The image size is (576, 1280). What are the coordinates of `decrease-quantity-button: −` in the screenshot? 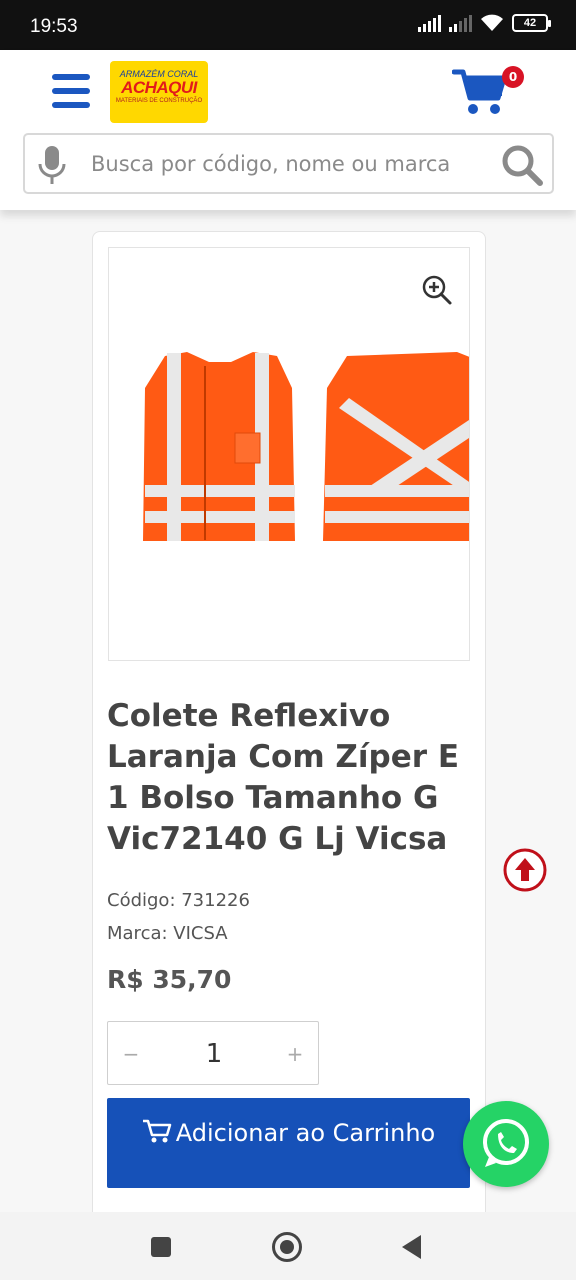 It's located at (131, 1054).